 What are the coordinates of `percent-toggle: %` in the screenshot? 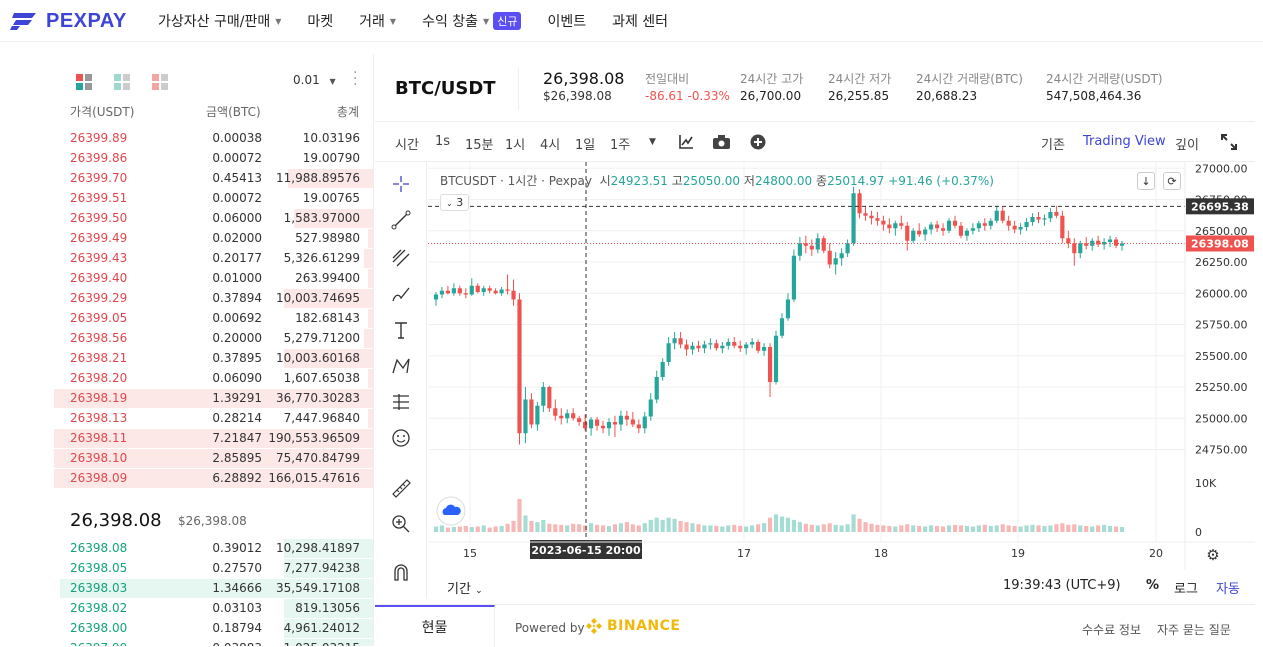 It's located at (1152, 585).